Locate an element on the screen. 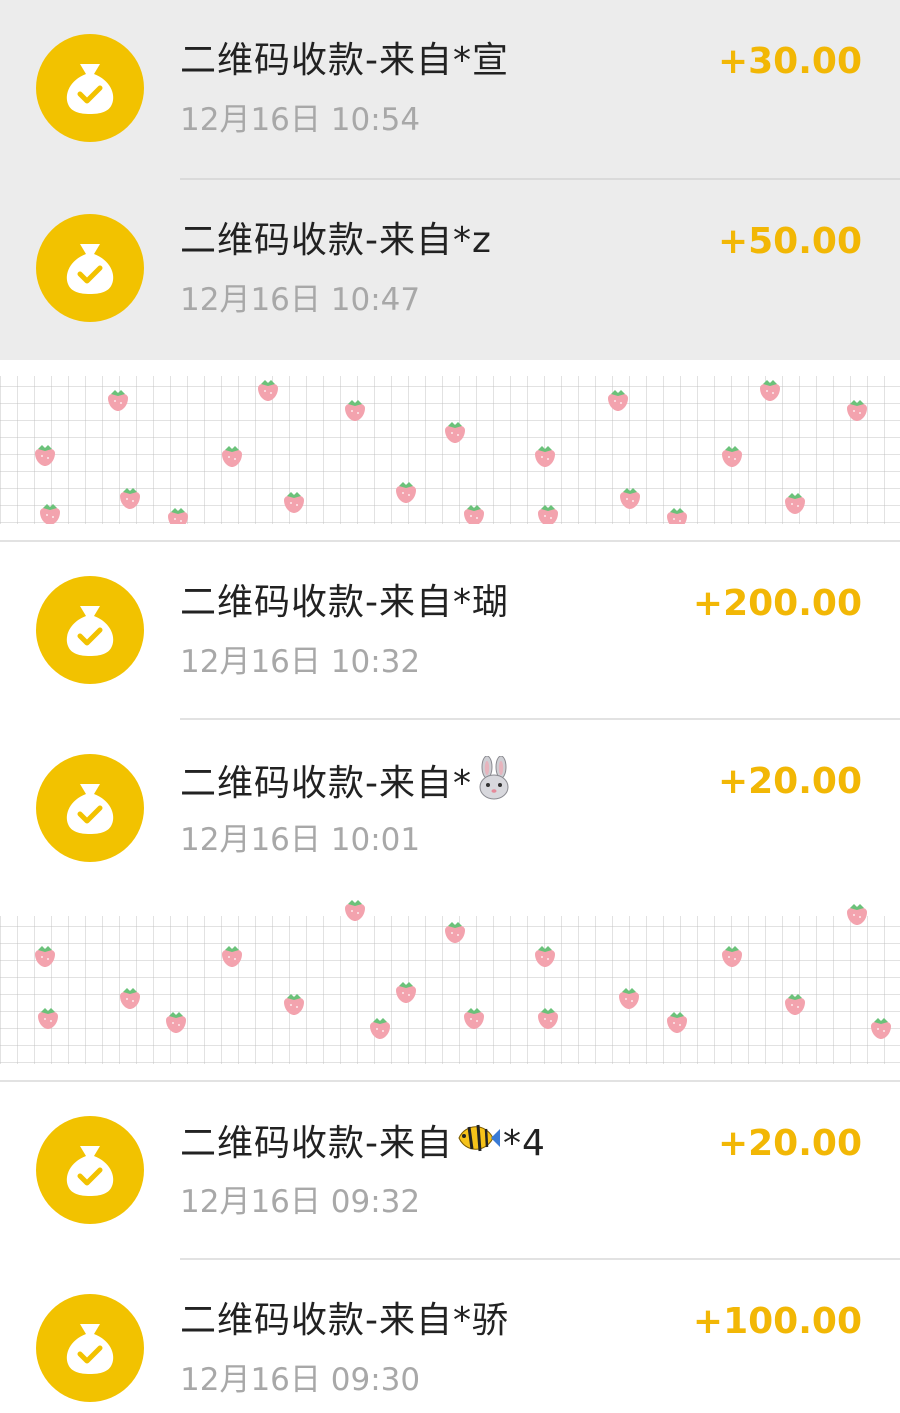  transaction-time: 12月16日 10:01 is located at coordinates (300, 840).